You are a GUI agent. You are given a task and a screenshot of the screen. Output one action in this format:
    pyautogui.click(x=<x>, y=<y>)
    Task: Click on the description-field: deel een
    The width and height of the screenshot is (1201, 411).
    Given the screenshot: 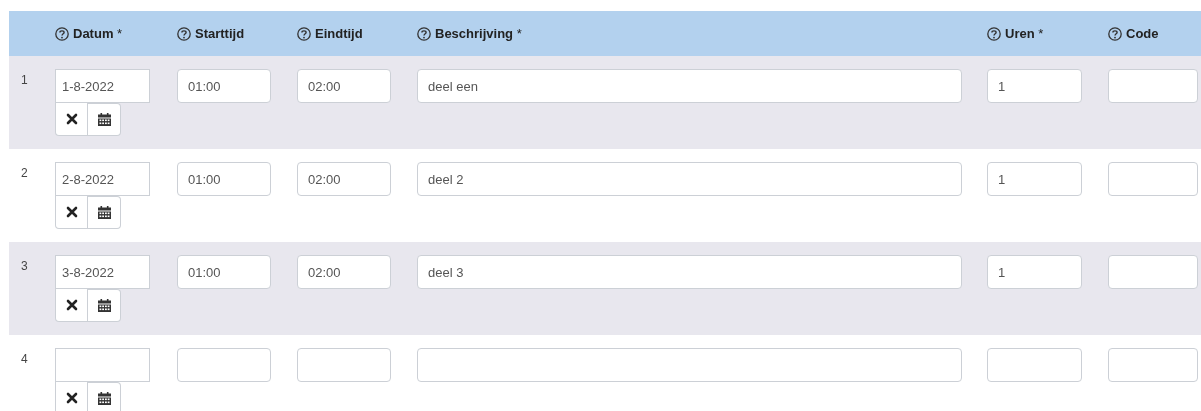 What is the action you would take?
    pyautogui.click(x=689, y=86)
    